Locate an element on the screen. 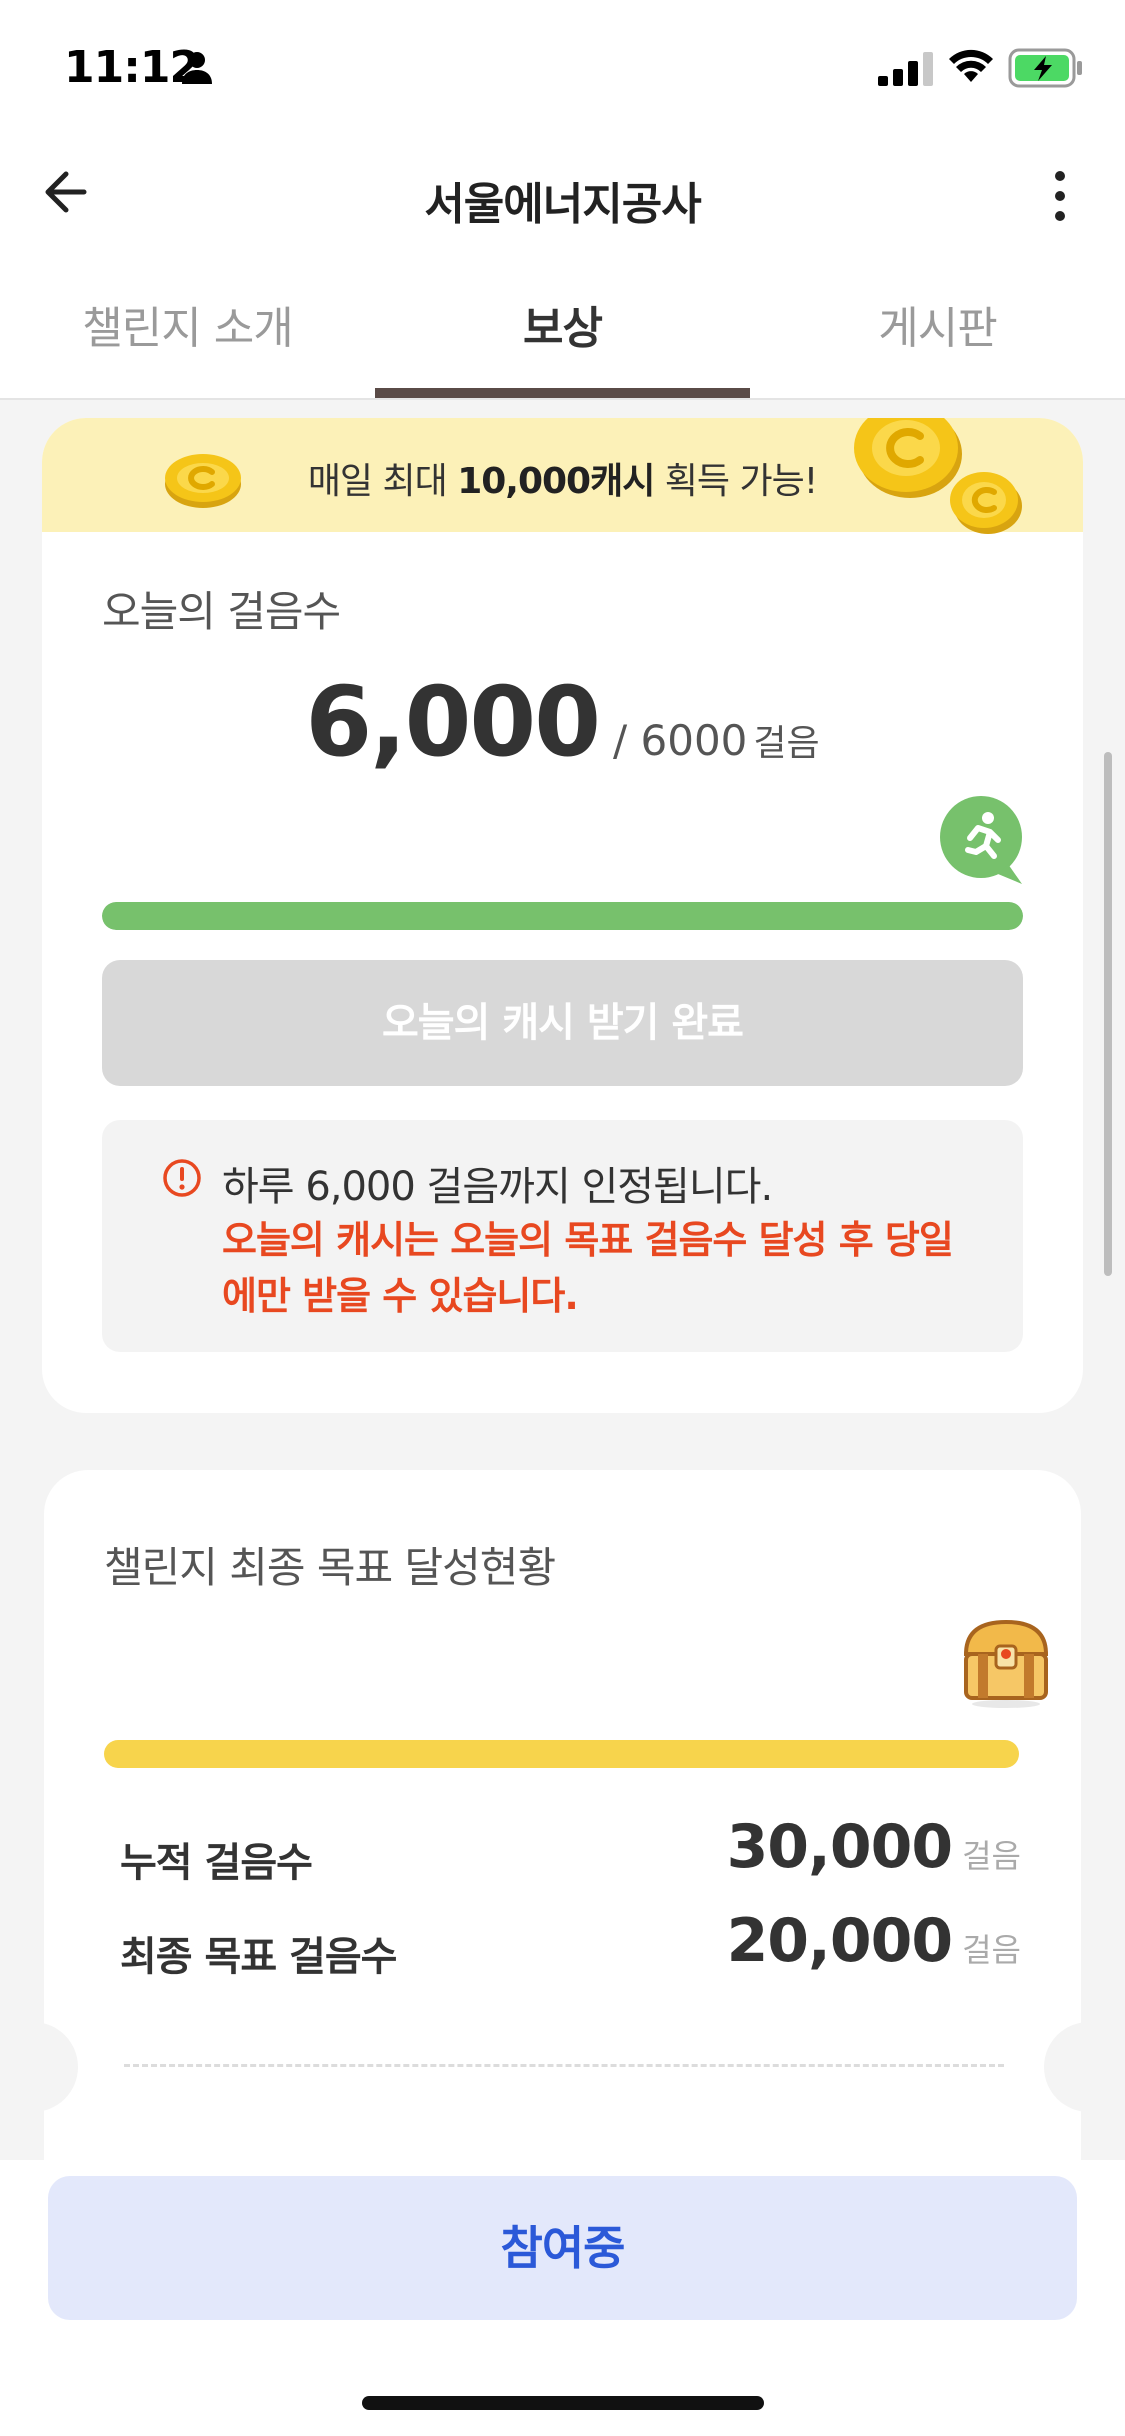 This screenshot has width=1125, height=2436. challenge-progress-fill is located at coordinates (561, 1754).